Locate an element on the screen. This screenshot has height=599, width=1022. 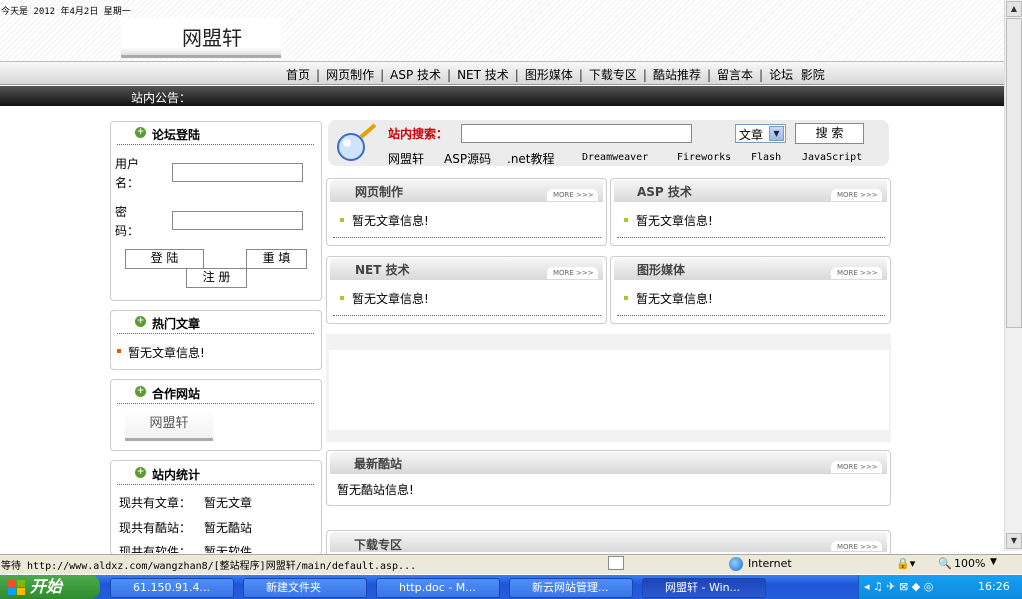
empty-message: 暂无酷站信息! is located at coordinates (375, 490).